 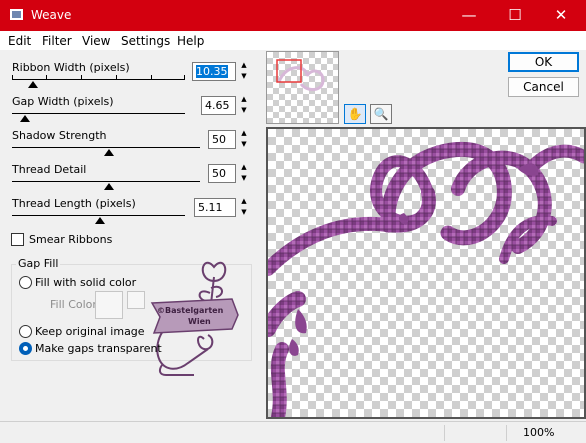 What do you see at coordinates (57, 41) in the screenshot?
I see `menu-filter: Filter` at bounding box center [57, 41].